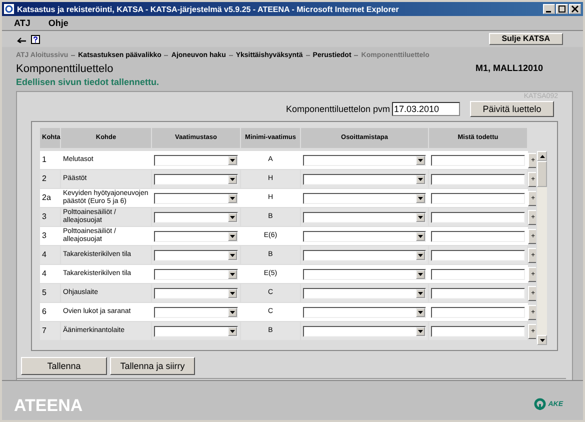  What do you see at coordinates (64, 366) in the screenshot?
I see `save-button: Tallenna` at bounding box center [64, 366].